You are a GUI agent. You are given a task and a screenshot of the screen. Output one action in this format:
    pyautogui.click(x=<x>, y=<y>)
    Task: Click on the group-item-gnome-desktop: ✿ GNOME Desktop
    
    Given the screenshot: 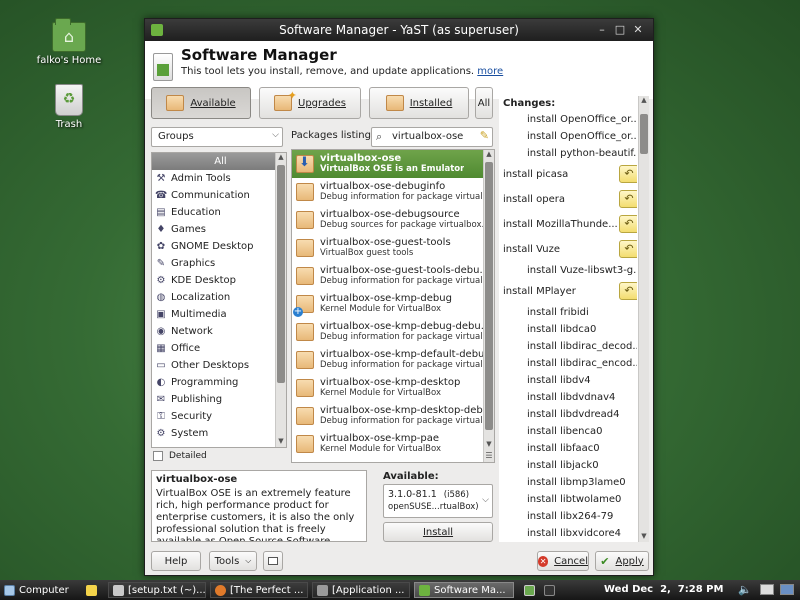 What is the action you would take?
    pyautogui.click(x=219, y=246)
    